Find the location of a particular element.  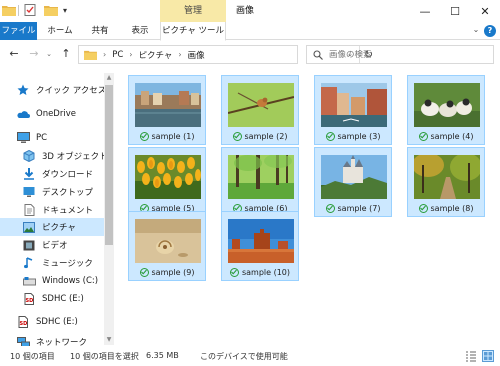

minimize-button: — is located at coordinates (425, 11).